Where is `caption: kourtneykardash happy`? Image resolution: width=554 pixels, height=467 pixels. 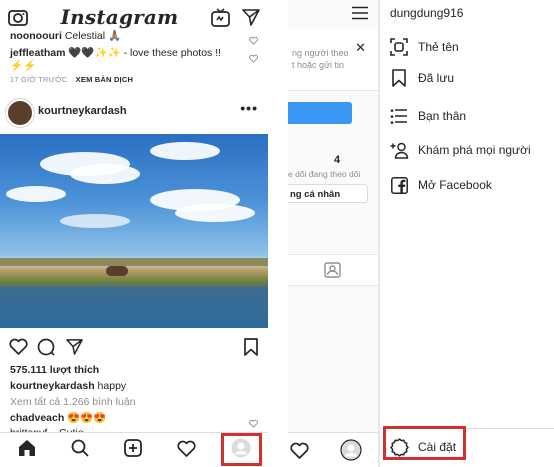 caption: kourtneykardash happy is located at coordinates (68, 386).